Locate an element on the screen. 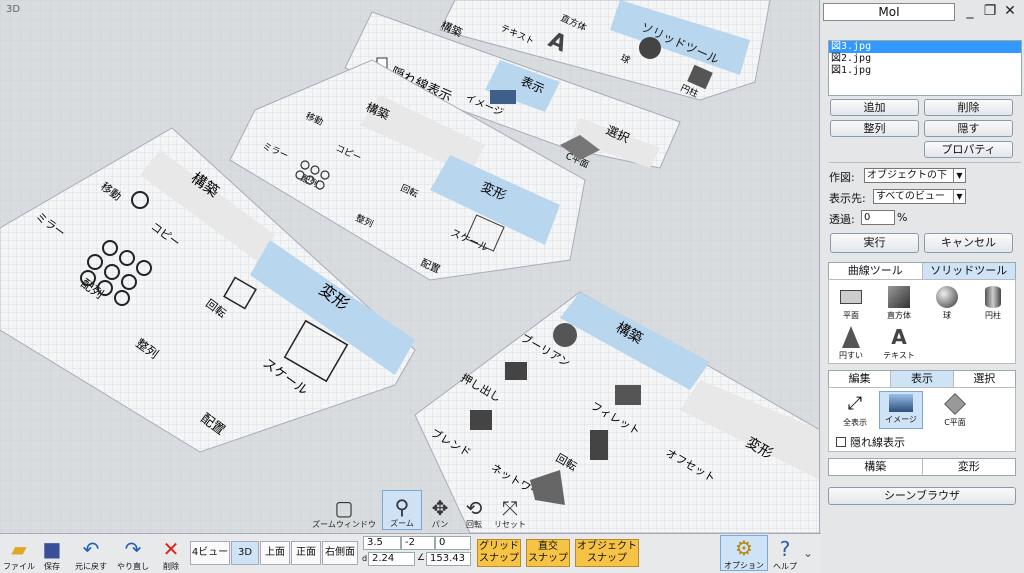  tab-solid-tools: ソリッドツール is located at coordinates (968, 271).